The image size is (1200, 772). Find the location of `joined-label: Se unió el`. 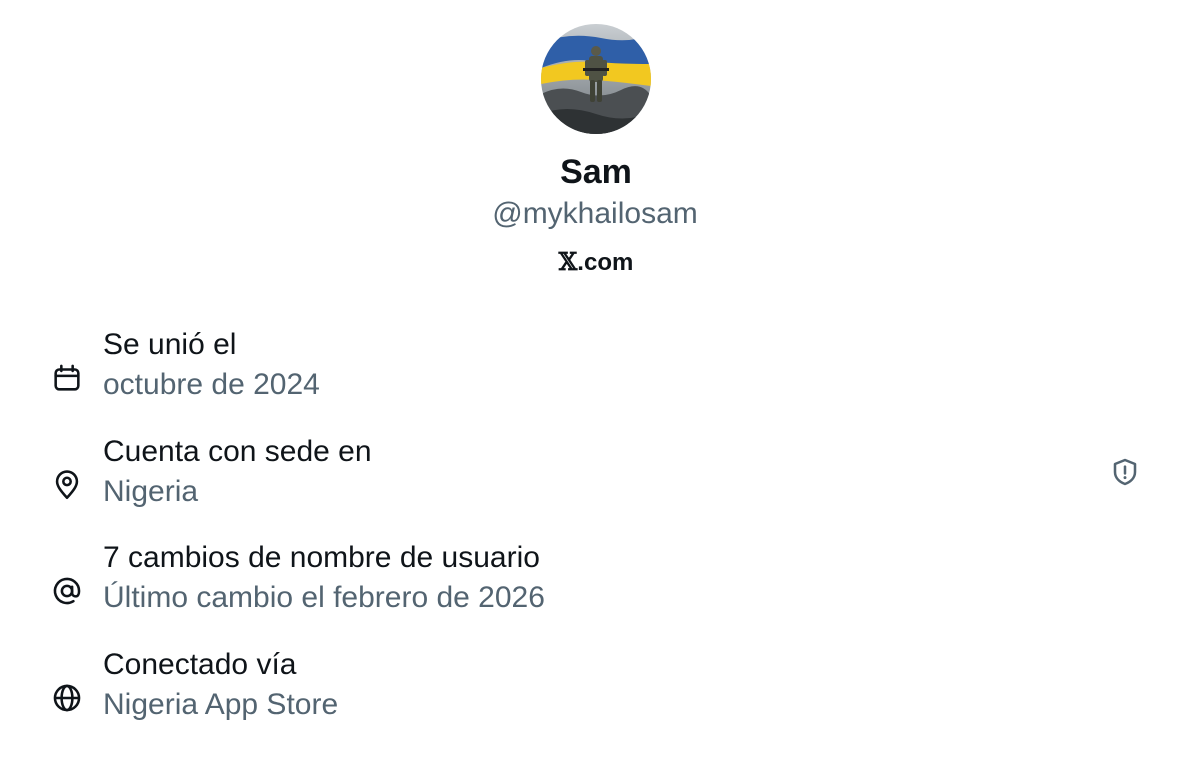

joined-label: Se unió el is located at coordinates (170, 344).